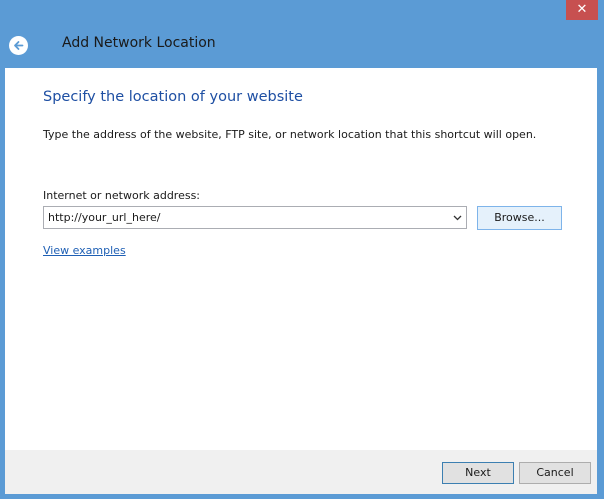 The image size is (604, 499). Describe the element at coordinates (84, 250) in the screenshot. I see `view-examples-link: View examples` at that location.